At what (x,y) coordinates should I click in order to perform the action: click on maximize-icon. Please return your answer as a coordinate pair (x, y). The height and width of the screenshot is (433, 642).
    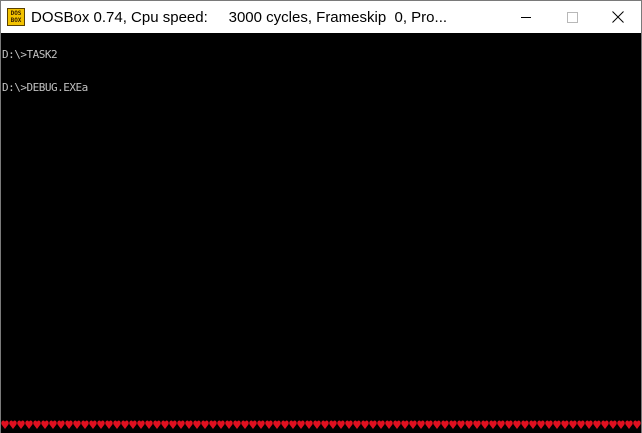
    Looking at the image, I should click on (572, 17).